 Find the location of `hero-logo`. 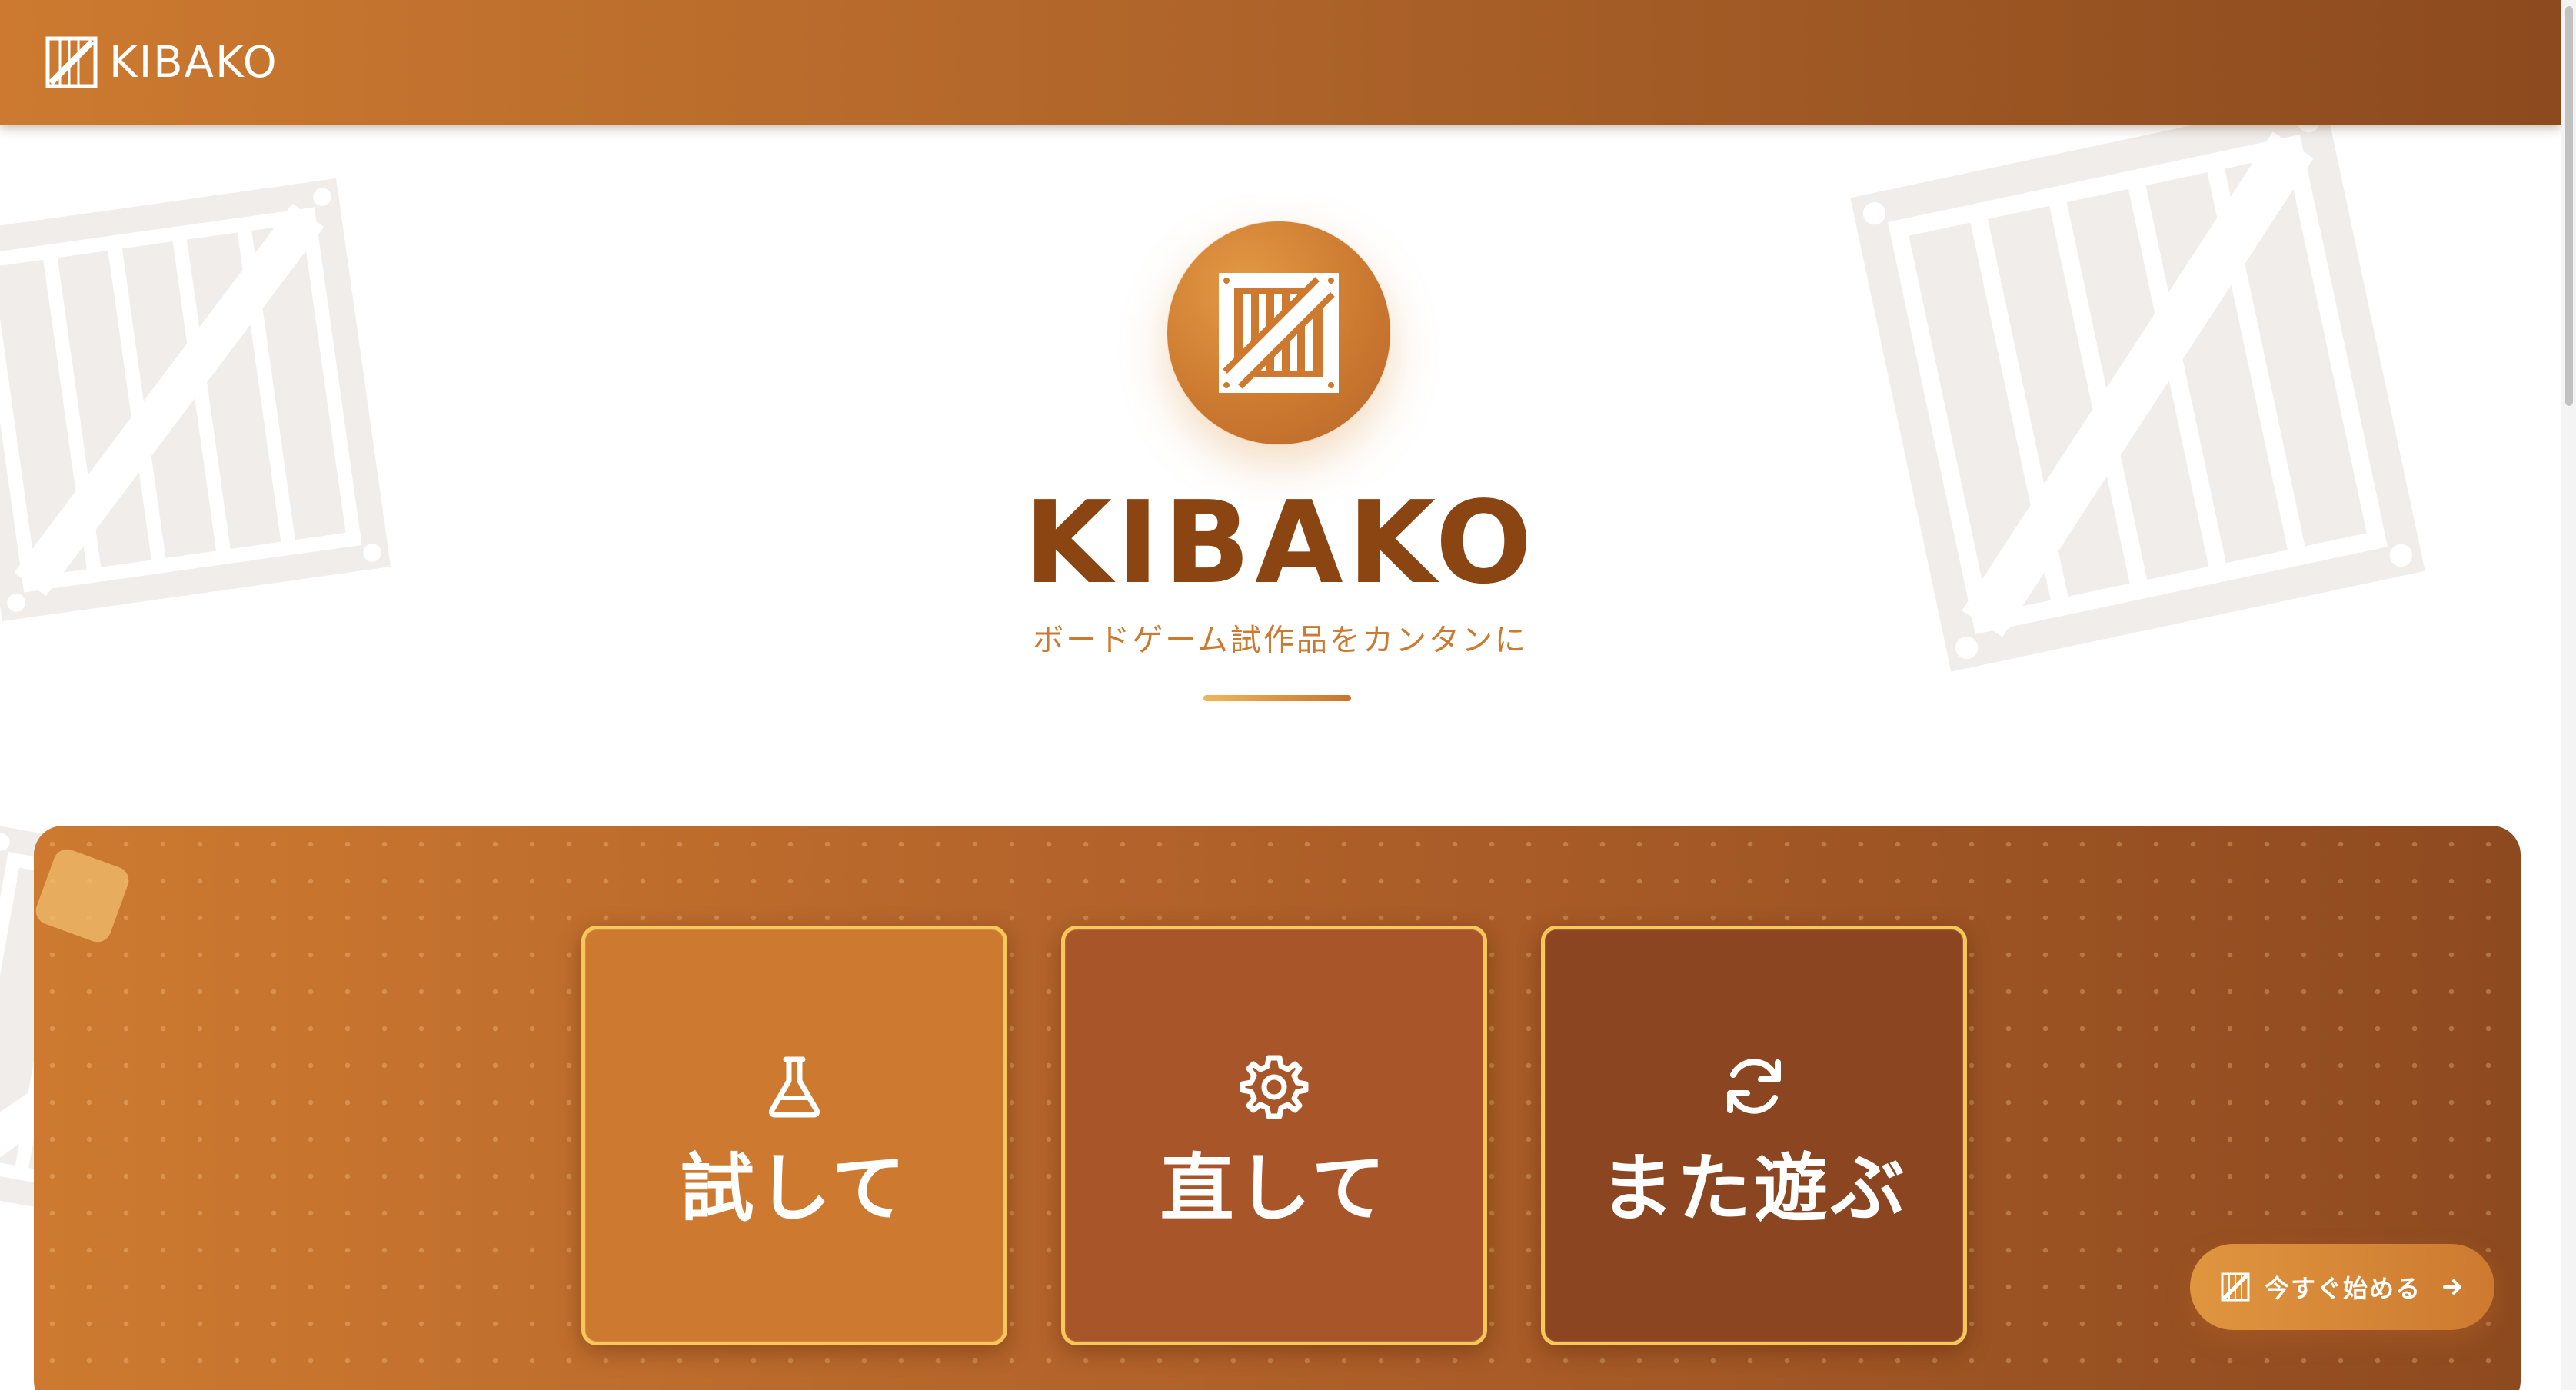

hero-logo is located at coordinates (1278, 332).